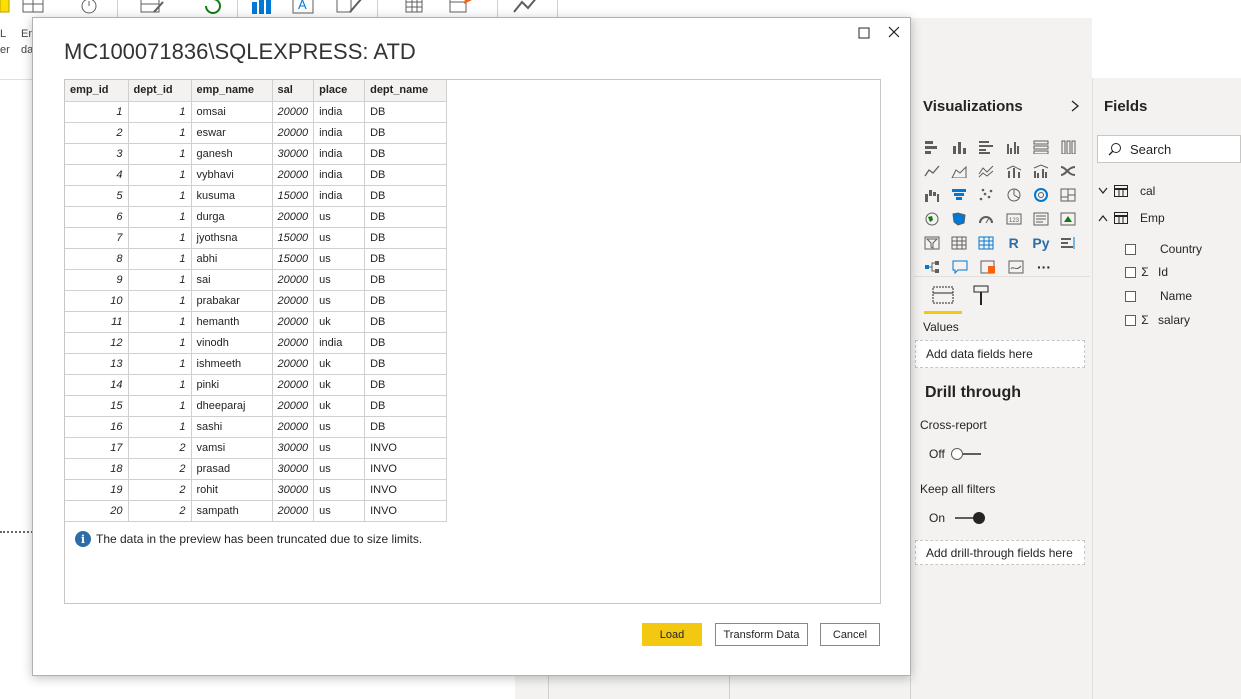  I want to click on canvas-page-border, so click(16, 532).